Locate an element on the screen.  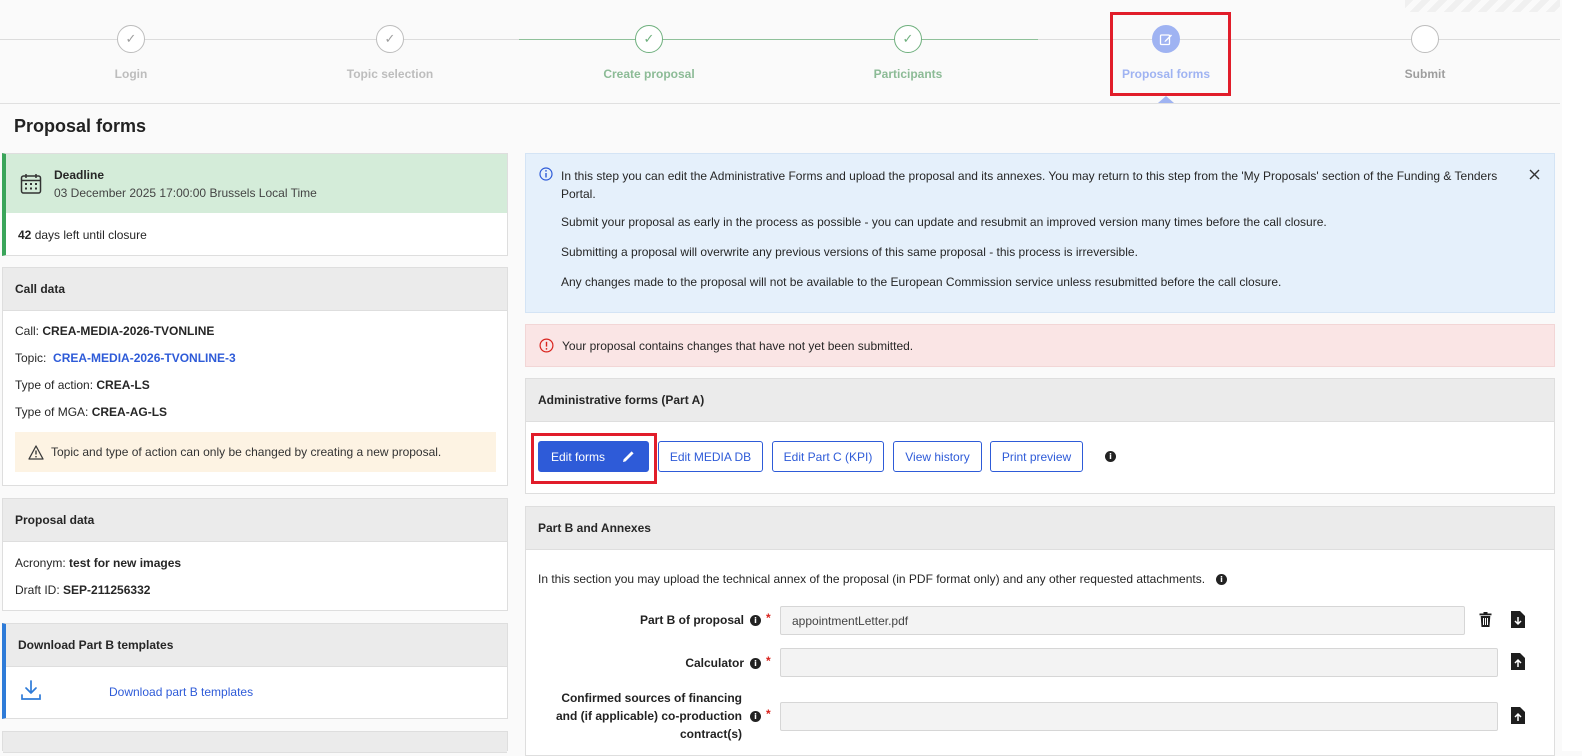
page-title: Proposal forms is located at coordinates (80, 126).